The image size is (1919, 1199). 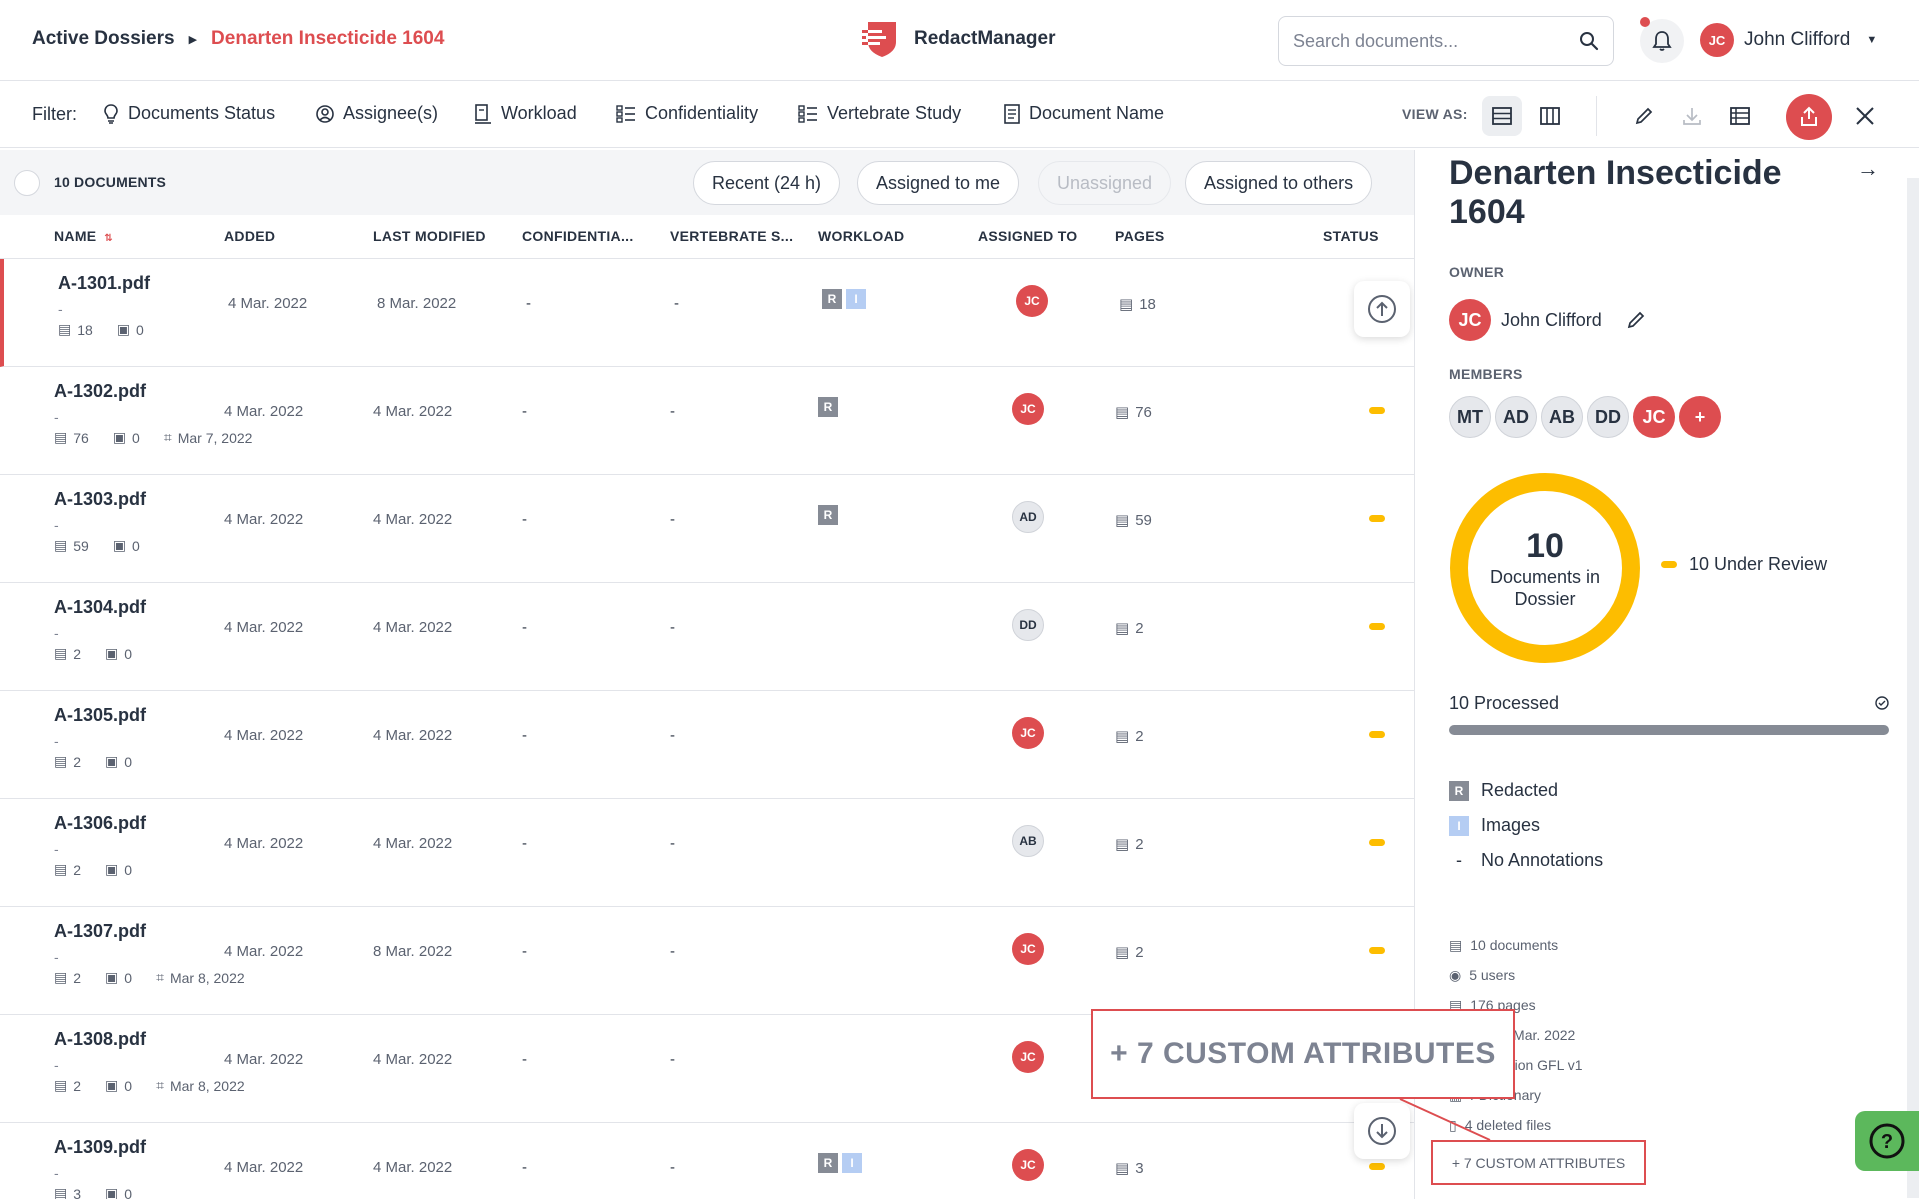 What do you see at coordinates (1382, 309) in the screenshot?
I see `scroll-up-button` at bounding box center [1382, 309].